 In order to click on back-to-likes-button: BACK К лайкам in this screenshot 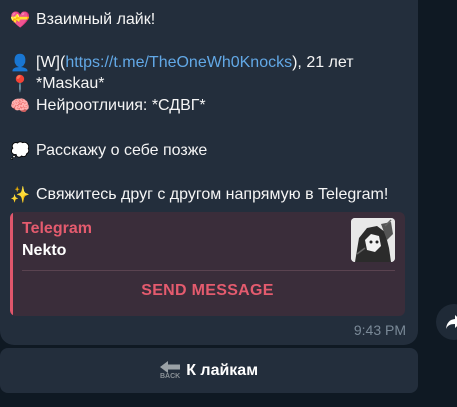, I will do `click(209, 370)`.